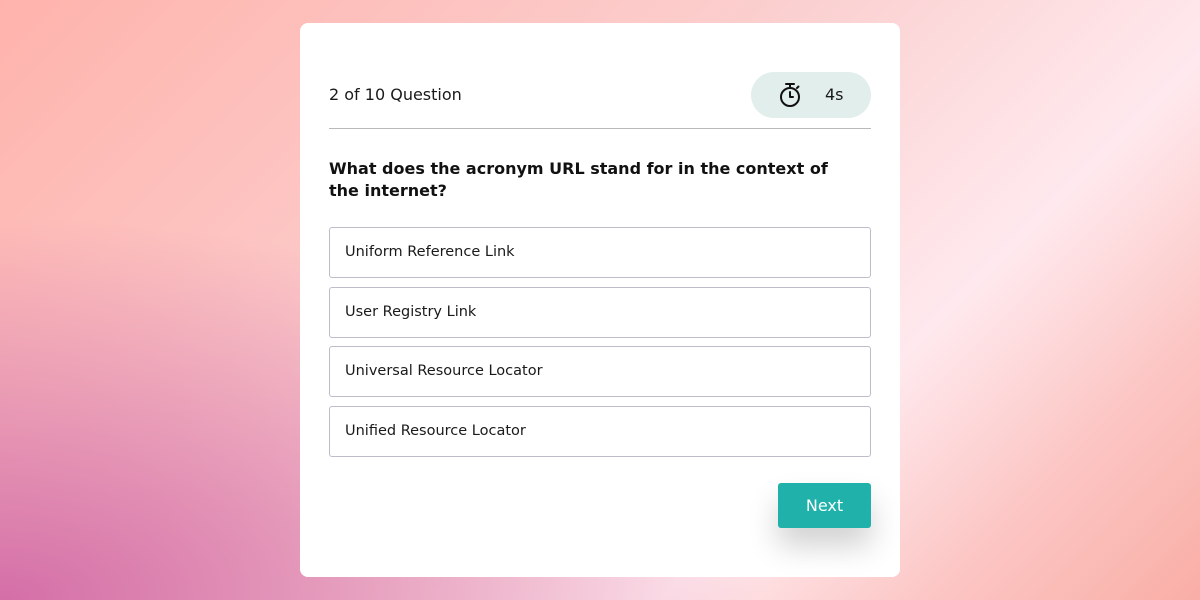 This screenshot has width=1200, height=600. Describe the element at coordinates (600, 431) in the screenshot. I see `answer-option: Unified Resource Locator` at that location.